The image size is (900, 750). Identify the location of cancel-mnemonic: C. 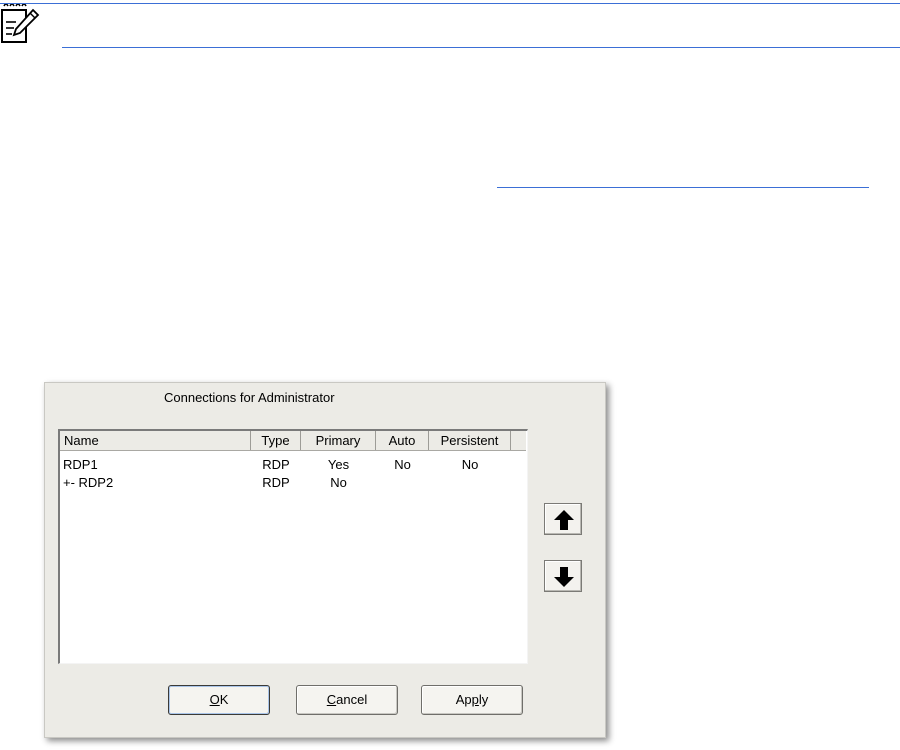
(331, 699).